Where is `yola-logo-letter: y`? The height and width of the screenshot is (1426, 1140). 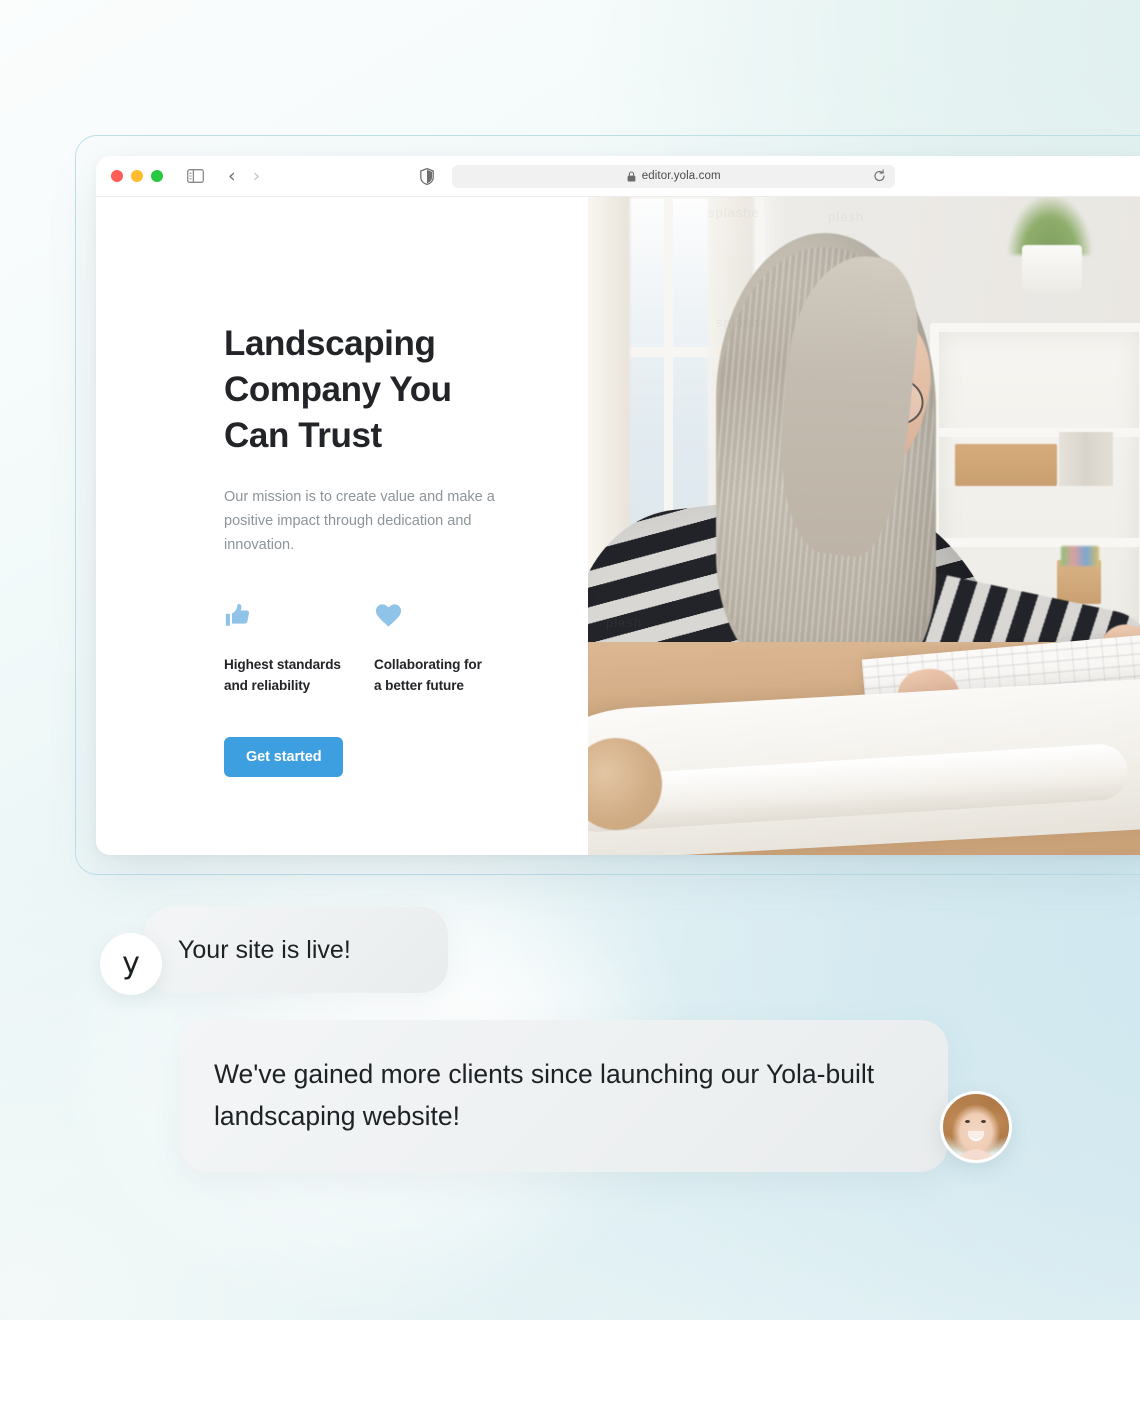 yola-logo-letter: y is located at coordinates (131, 963).